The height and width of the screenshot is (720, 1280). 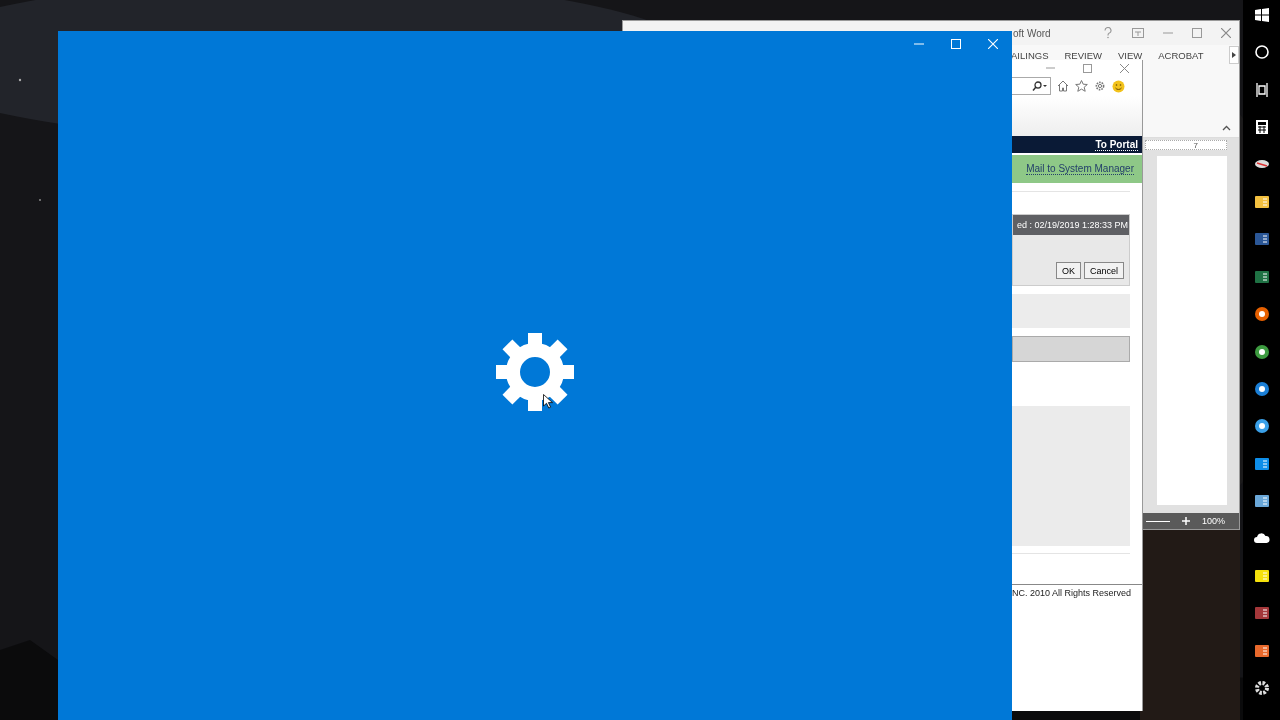 I want to click on ruler-number: 7, so click(x=1195, y=145).